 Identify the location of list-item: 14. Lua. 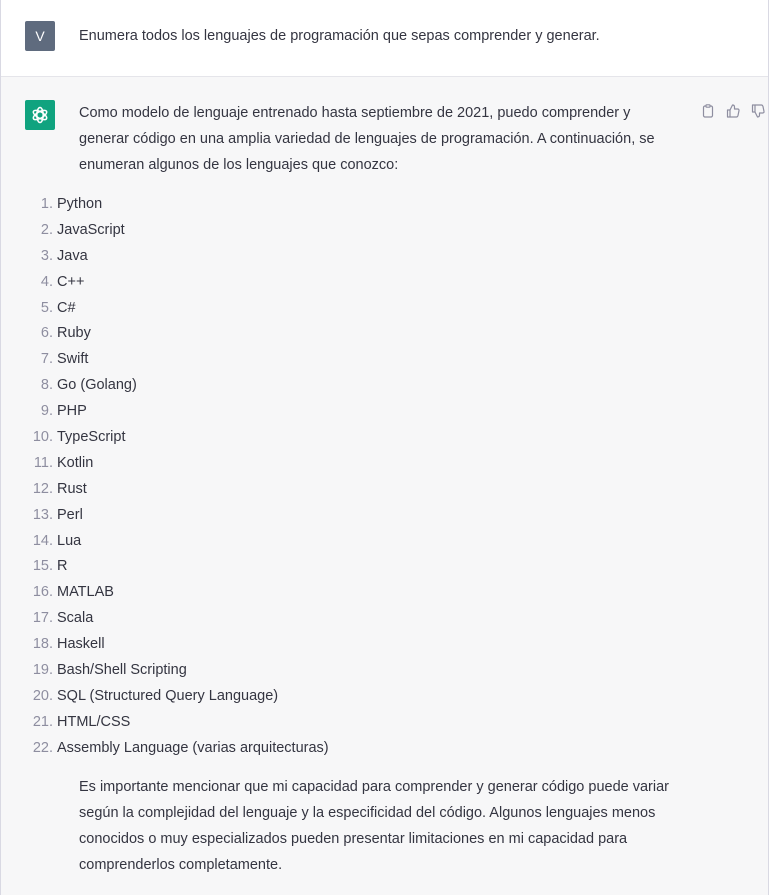
(323, 542).